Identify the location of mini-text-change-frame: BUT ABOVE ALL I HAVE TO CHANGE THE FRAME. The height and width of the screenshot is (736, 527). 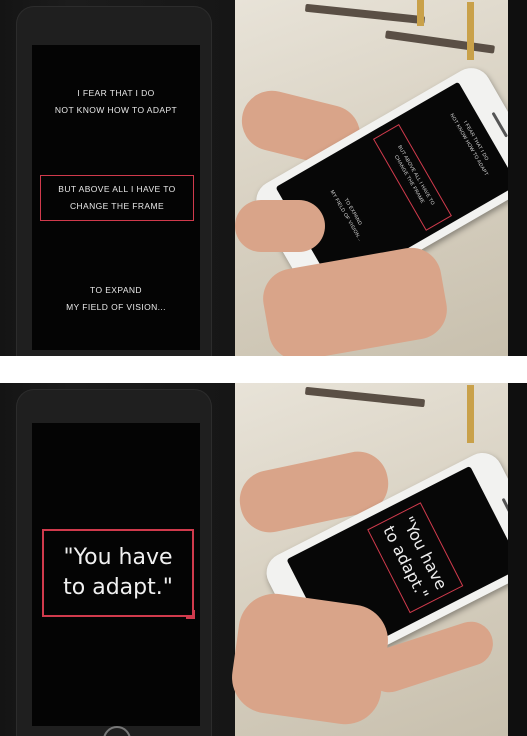
(412, 177).